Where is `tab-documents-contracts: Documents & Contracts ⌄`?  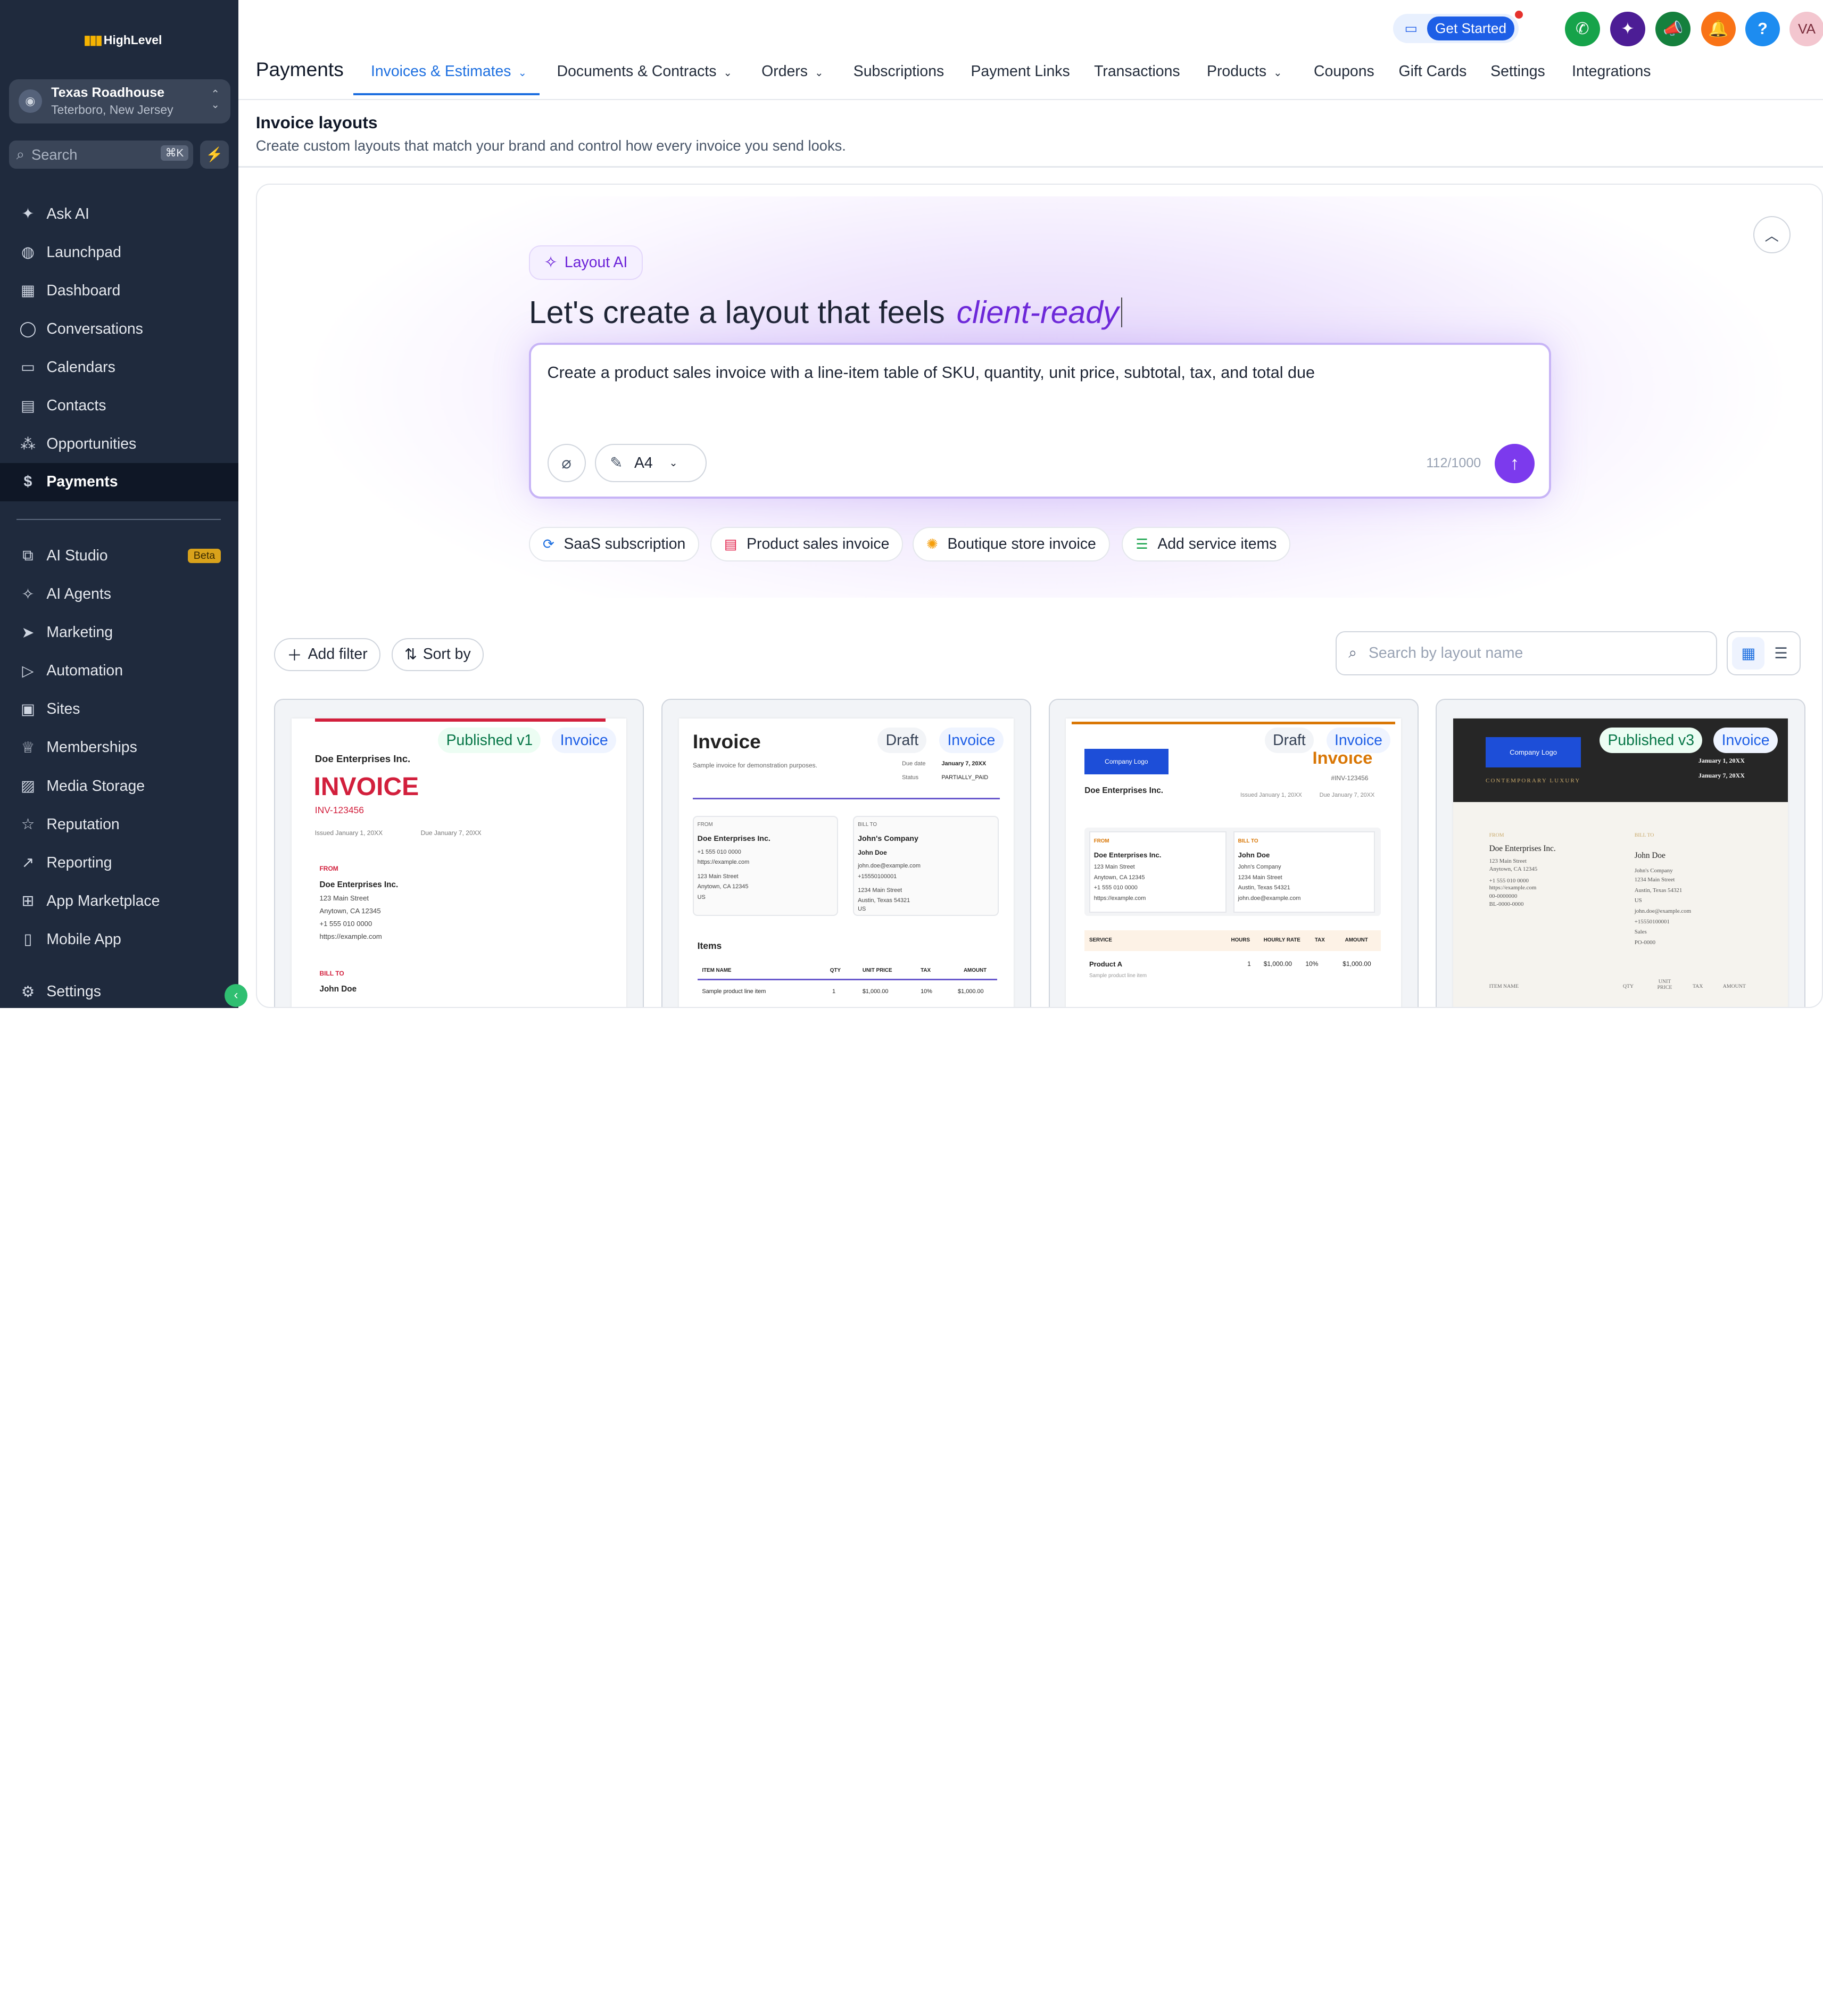
tab-documents-contracts: Documents & Contracts ⌄ is located at coordinates (644, 71).